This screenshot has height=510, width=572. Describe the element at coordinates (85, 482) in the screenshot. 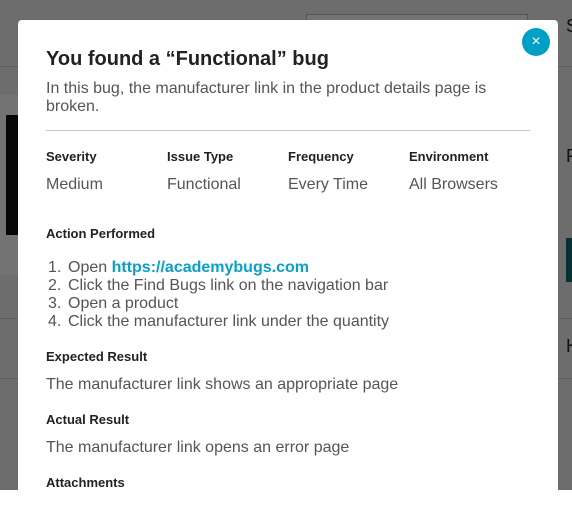

I see `attachments-heading: Attachments` at that location.